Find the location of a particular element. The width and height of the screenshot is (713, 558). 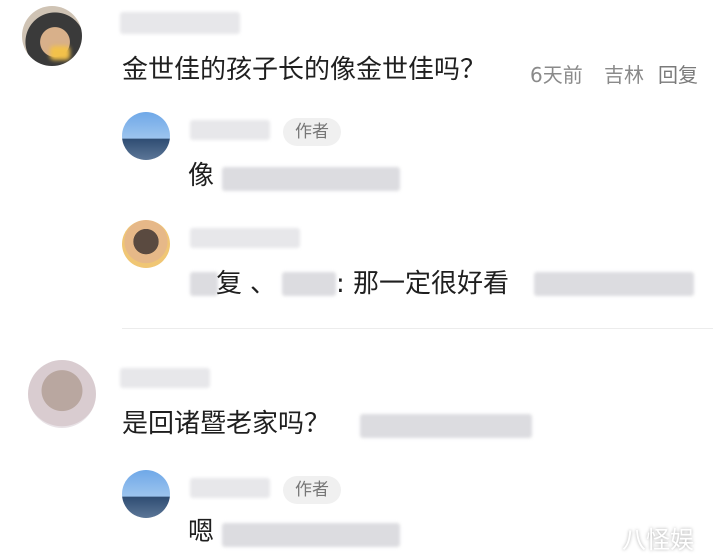

reply-text: 嗯 is located at coordinates (201, 532).